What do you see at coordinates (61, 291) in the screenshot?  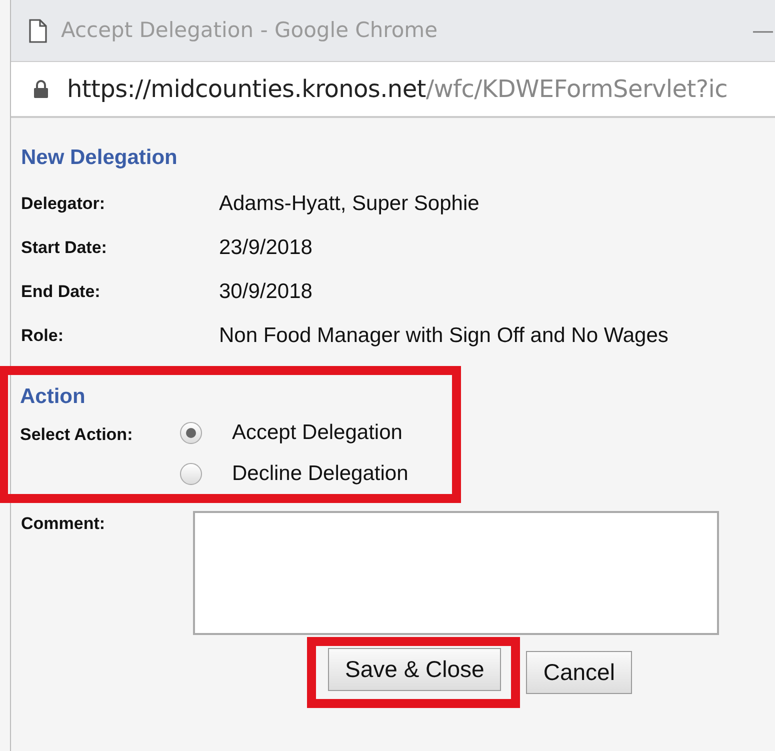 I see `field-label: End Date:` at bounding box center [61, 291].